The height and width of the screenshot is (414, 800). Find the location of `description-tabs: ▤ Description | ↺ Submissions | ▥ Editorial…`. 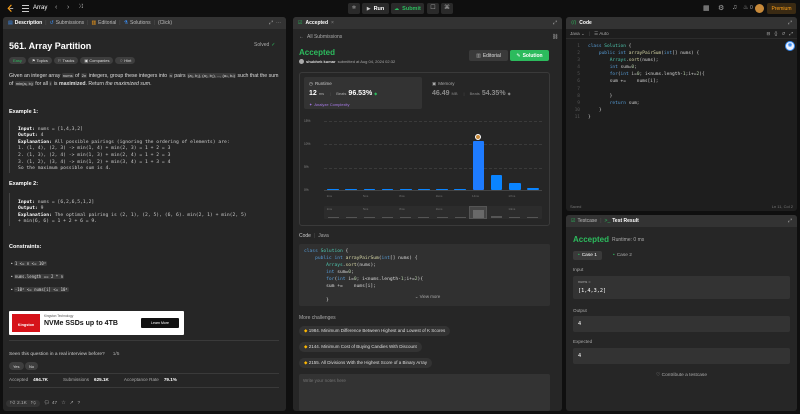

description-tabs: ▤ Description | ↺ Submissions | ▥ Editorial… is located at coordinates (144, 23).